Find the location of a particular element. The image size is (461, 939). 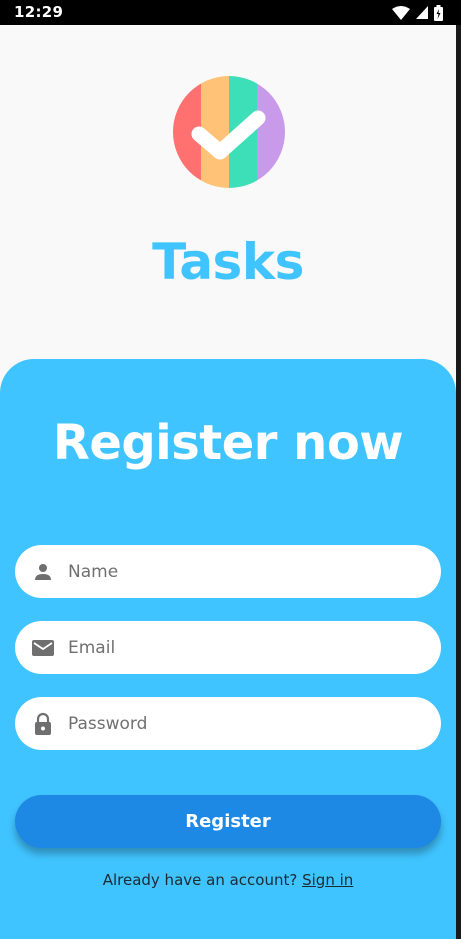

email-field is located at coordinates (228, 647).